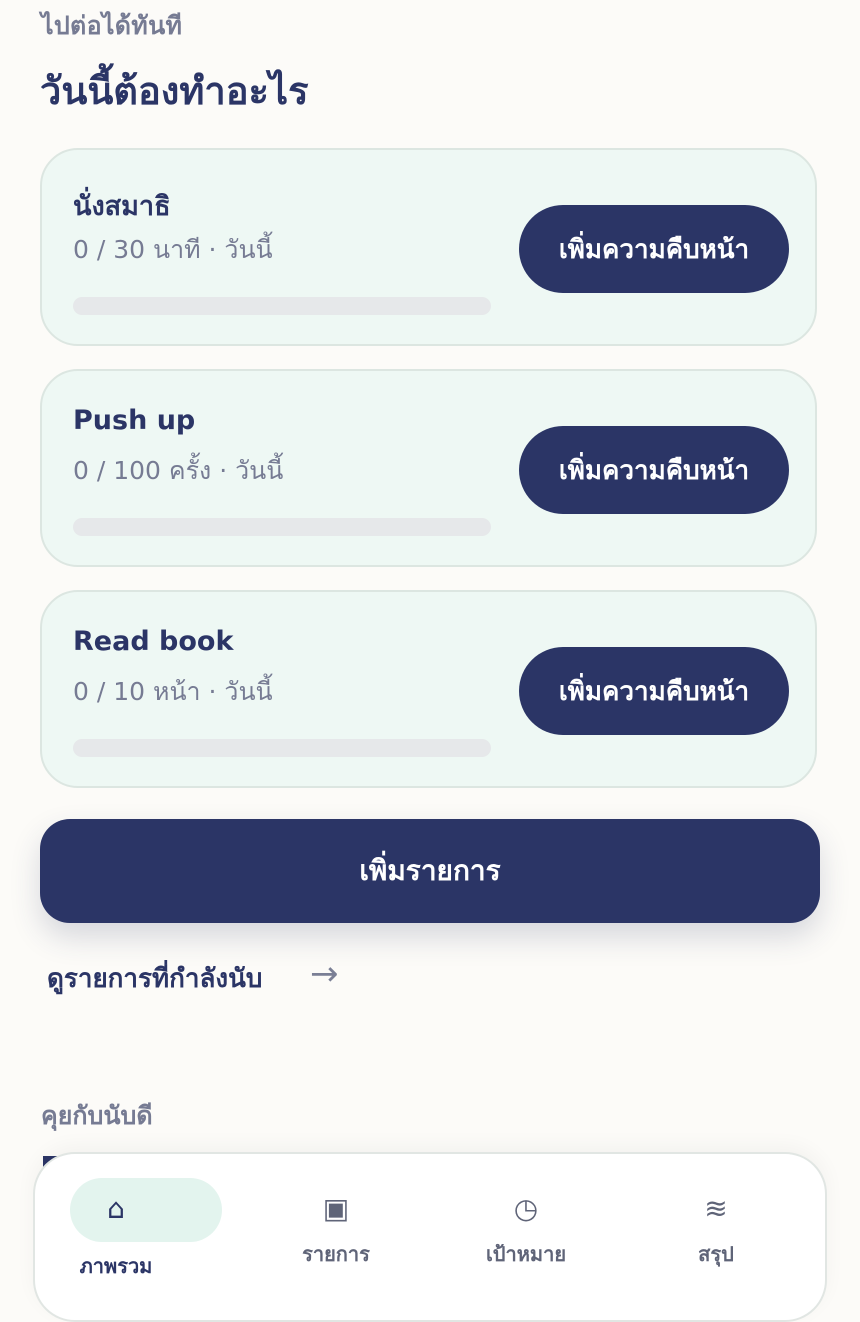 Image resolution: width=860 pixels, height=1322 pixels. What do you see at coordinates (173, 249) in the screenshot?
I see `task-progress-text: 0 / 30 นาที · วันนี้` at bounding box center [173, 249].